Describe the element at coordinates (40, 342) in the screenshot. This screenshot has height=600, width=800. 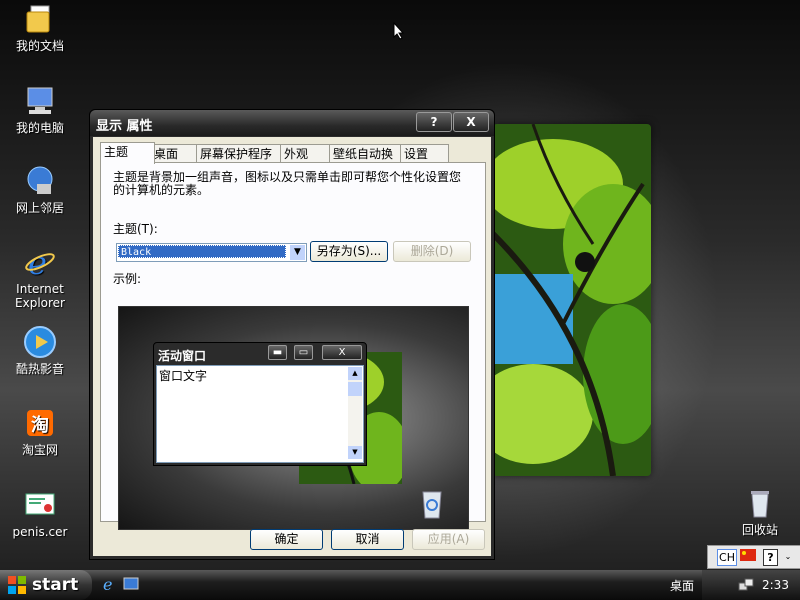
I see `media-player-icon` at that location.